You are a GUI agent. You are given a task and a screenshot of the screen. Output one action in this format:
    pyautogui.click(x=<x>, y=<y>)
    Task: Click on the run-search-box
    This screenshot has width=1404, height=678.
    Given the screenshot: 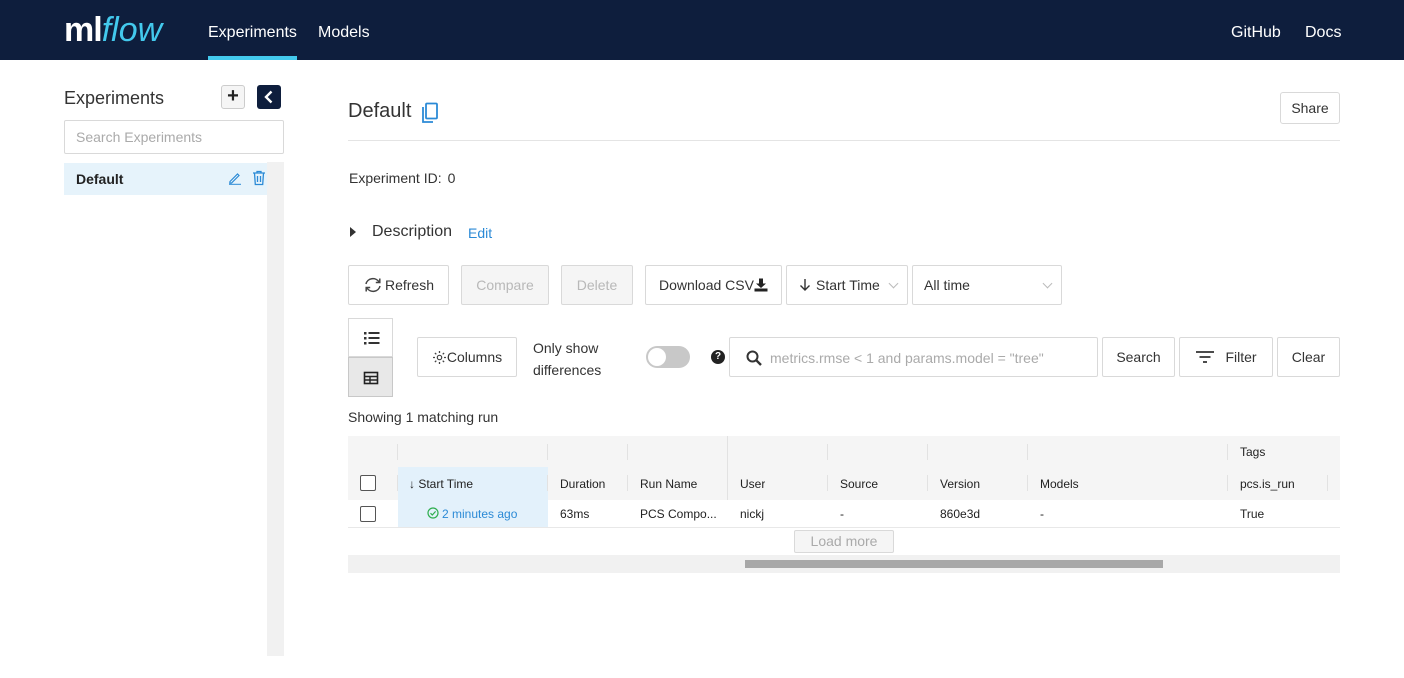 What is the action you would take?
    pyautogui.click(x=913, y=357)
    